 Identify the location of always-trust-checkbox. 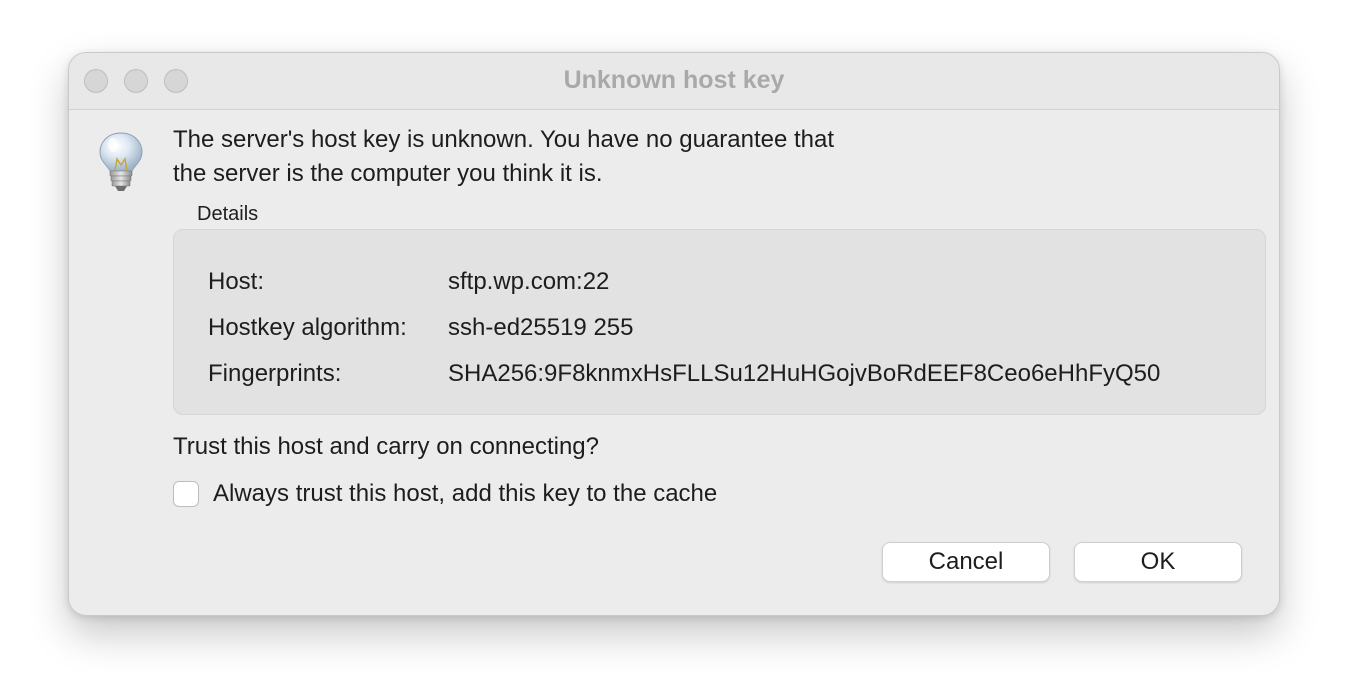
(186, 494).